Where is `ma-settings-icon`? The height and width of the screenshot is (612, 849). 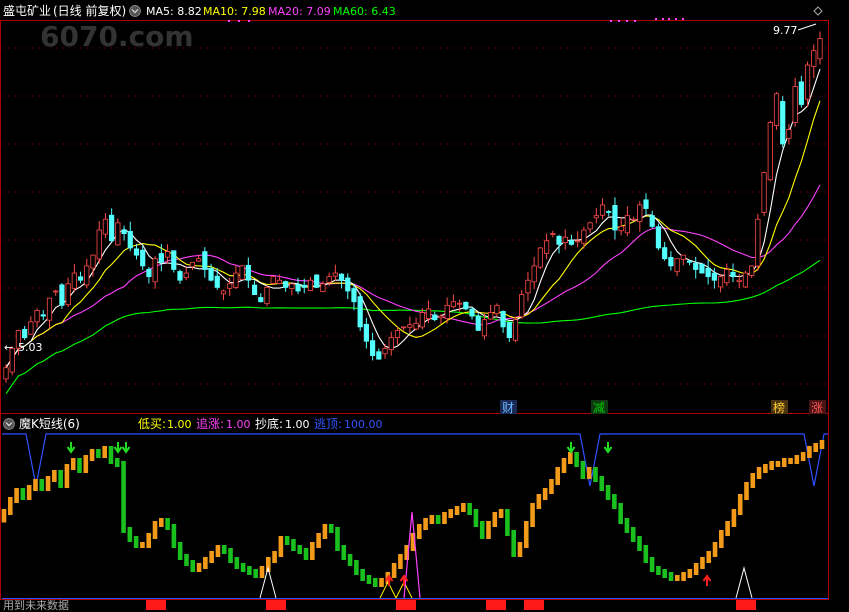
ma-settings-icon is located at coordinates (135, 11).